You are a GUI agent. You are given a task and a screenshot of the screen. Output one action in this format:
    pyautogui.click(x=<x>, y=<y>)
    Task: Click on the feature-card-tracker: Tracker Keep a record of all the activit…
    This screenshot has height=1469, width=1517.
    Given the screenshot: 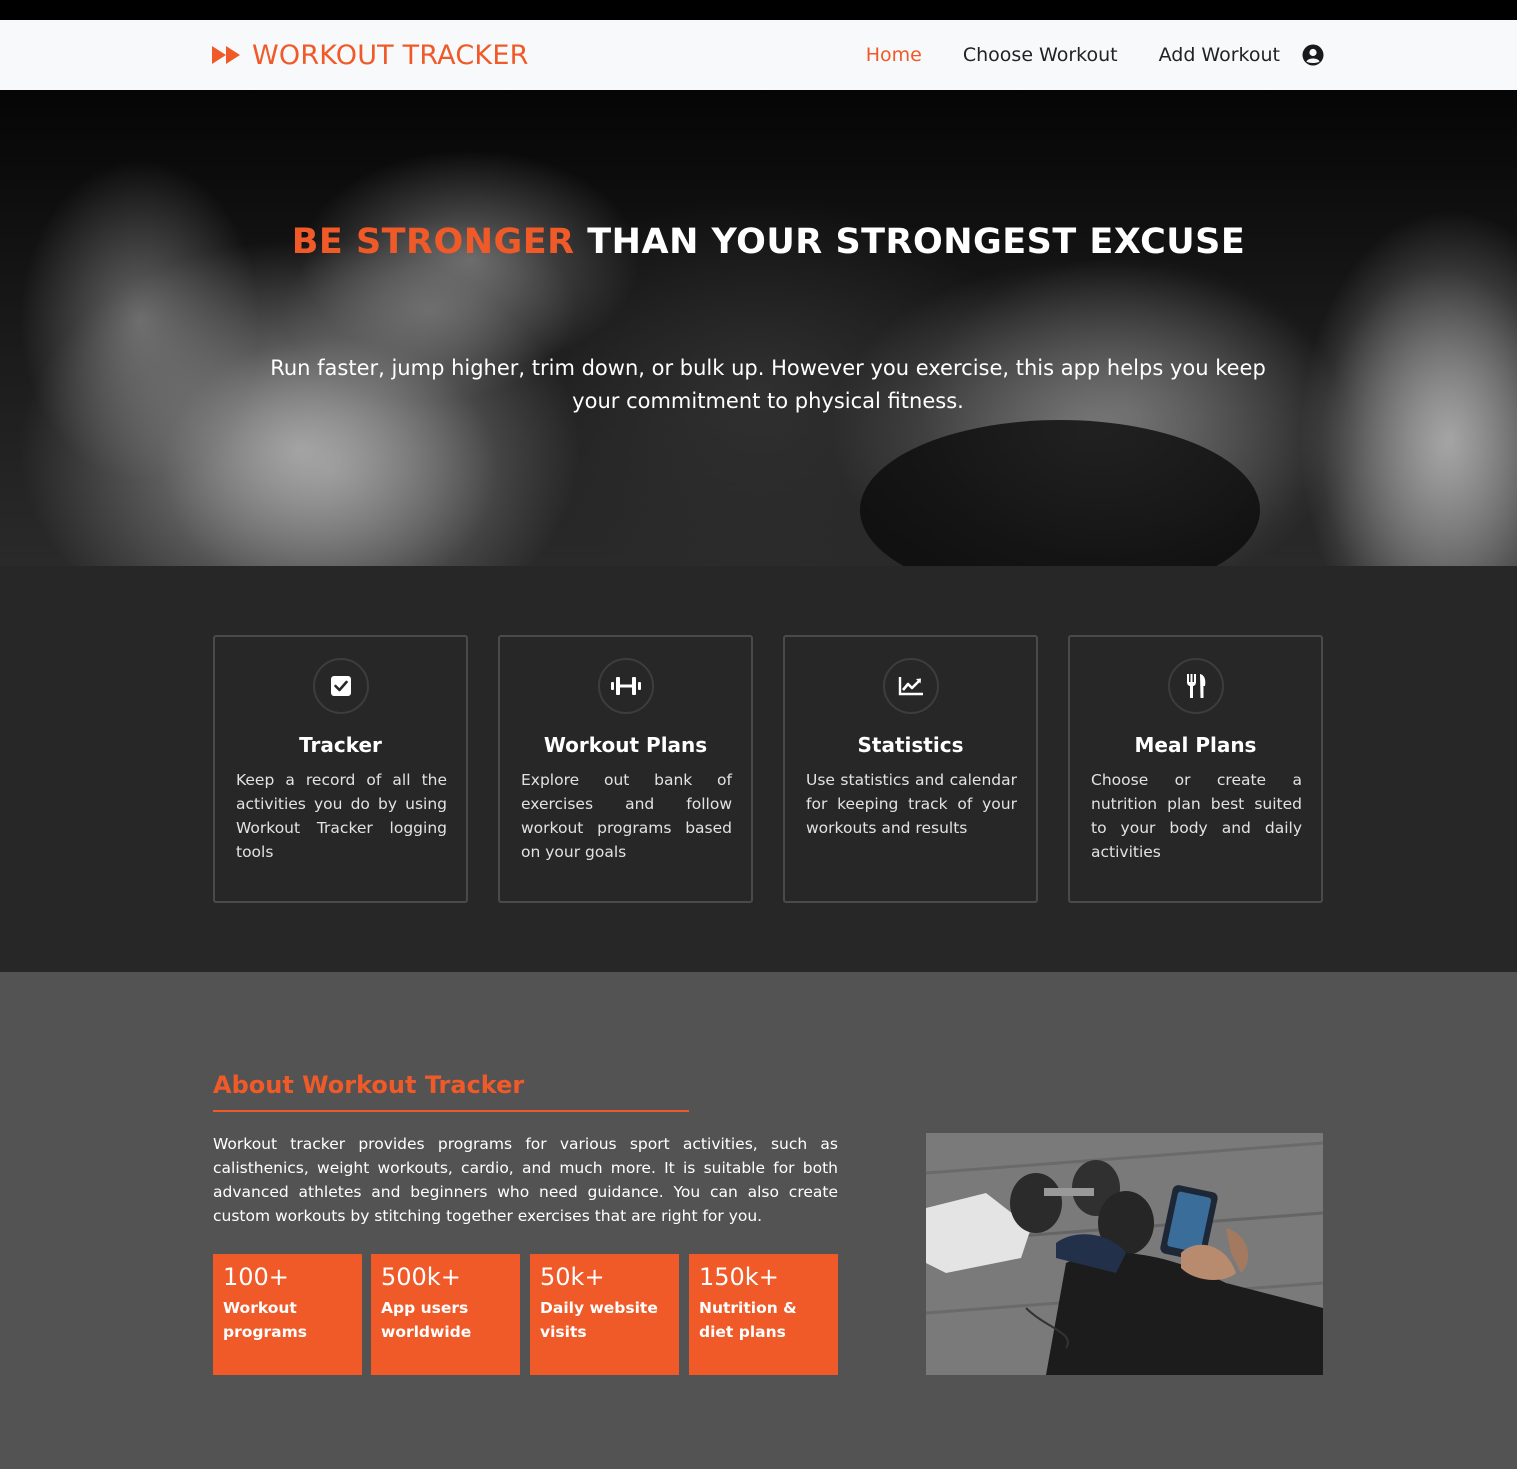 What is the action you would take?
    pyautogui.click(x=340, y=769)
    